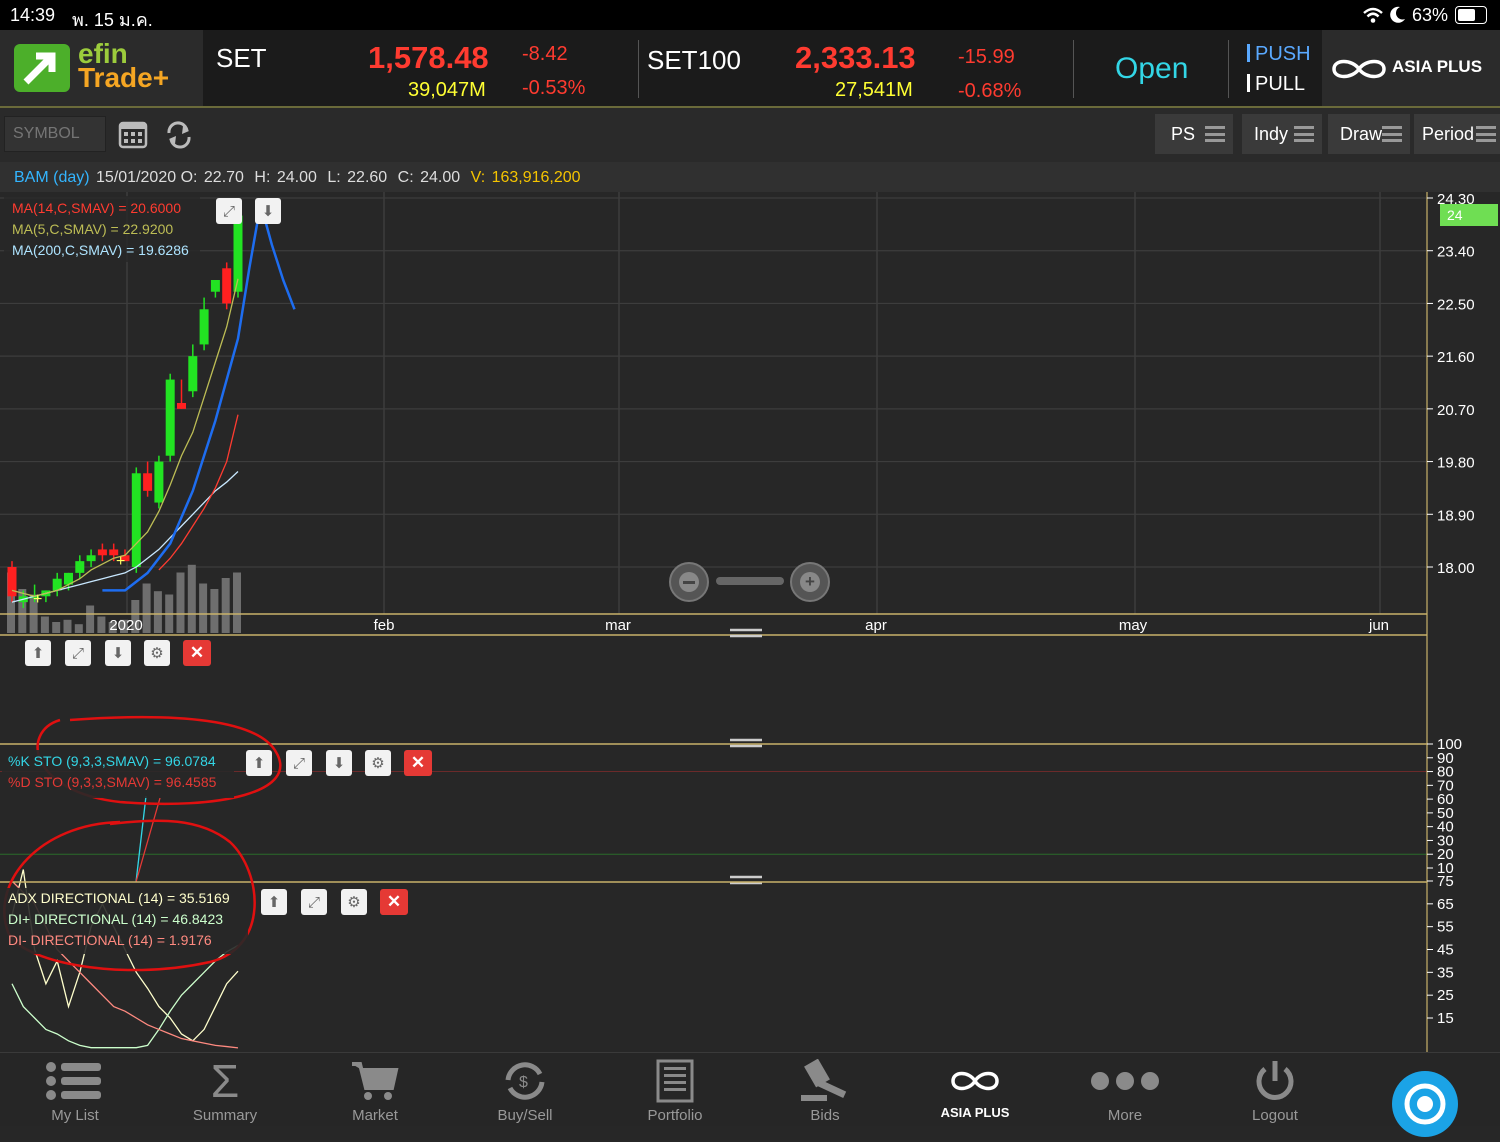 The image size is (1500, 1142). What do you see at coordinates (825, 1115) in the screenshot?
I see `nav-label: Bids` at bounding box center [825, 1115].